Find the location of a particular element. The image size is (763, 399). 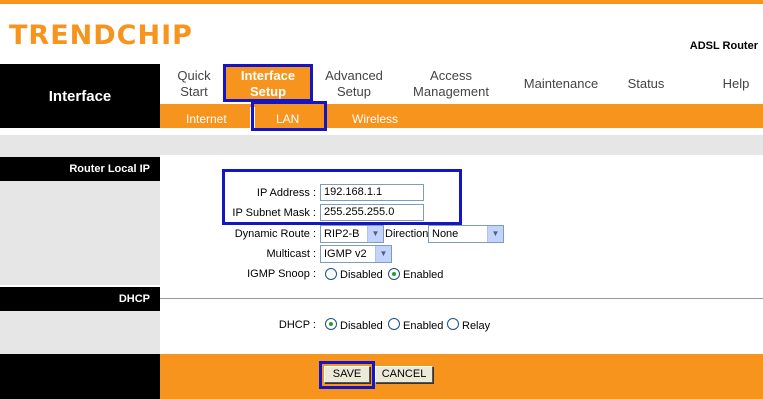

nav-section-title: Interface is located at coordinates (80, 96).